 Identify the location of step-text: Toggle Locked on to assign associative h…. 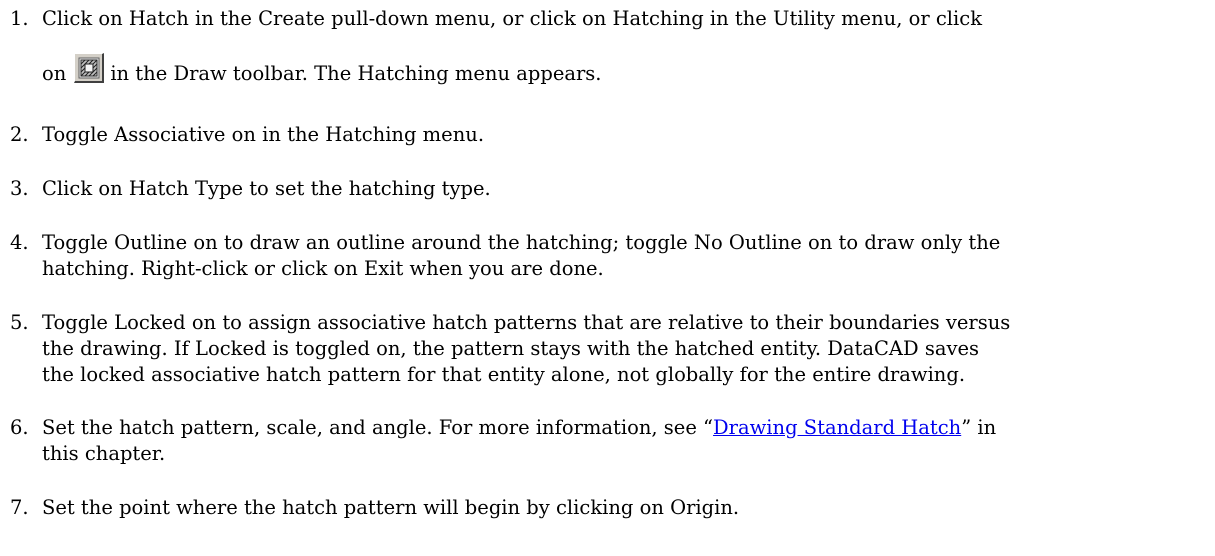
(625, 349).